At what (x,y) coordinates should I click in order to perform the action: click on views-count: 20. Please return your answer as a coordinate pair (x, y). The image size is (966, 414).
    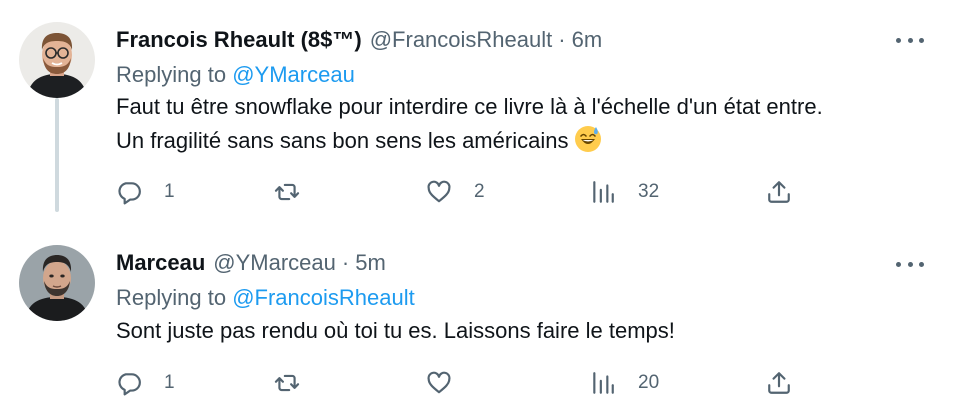
    Looking at the image, I should click on (649, 382).